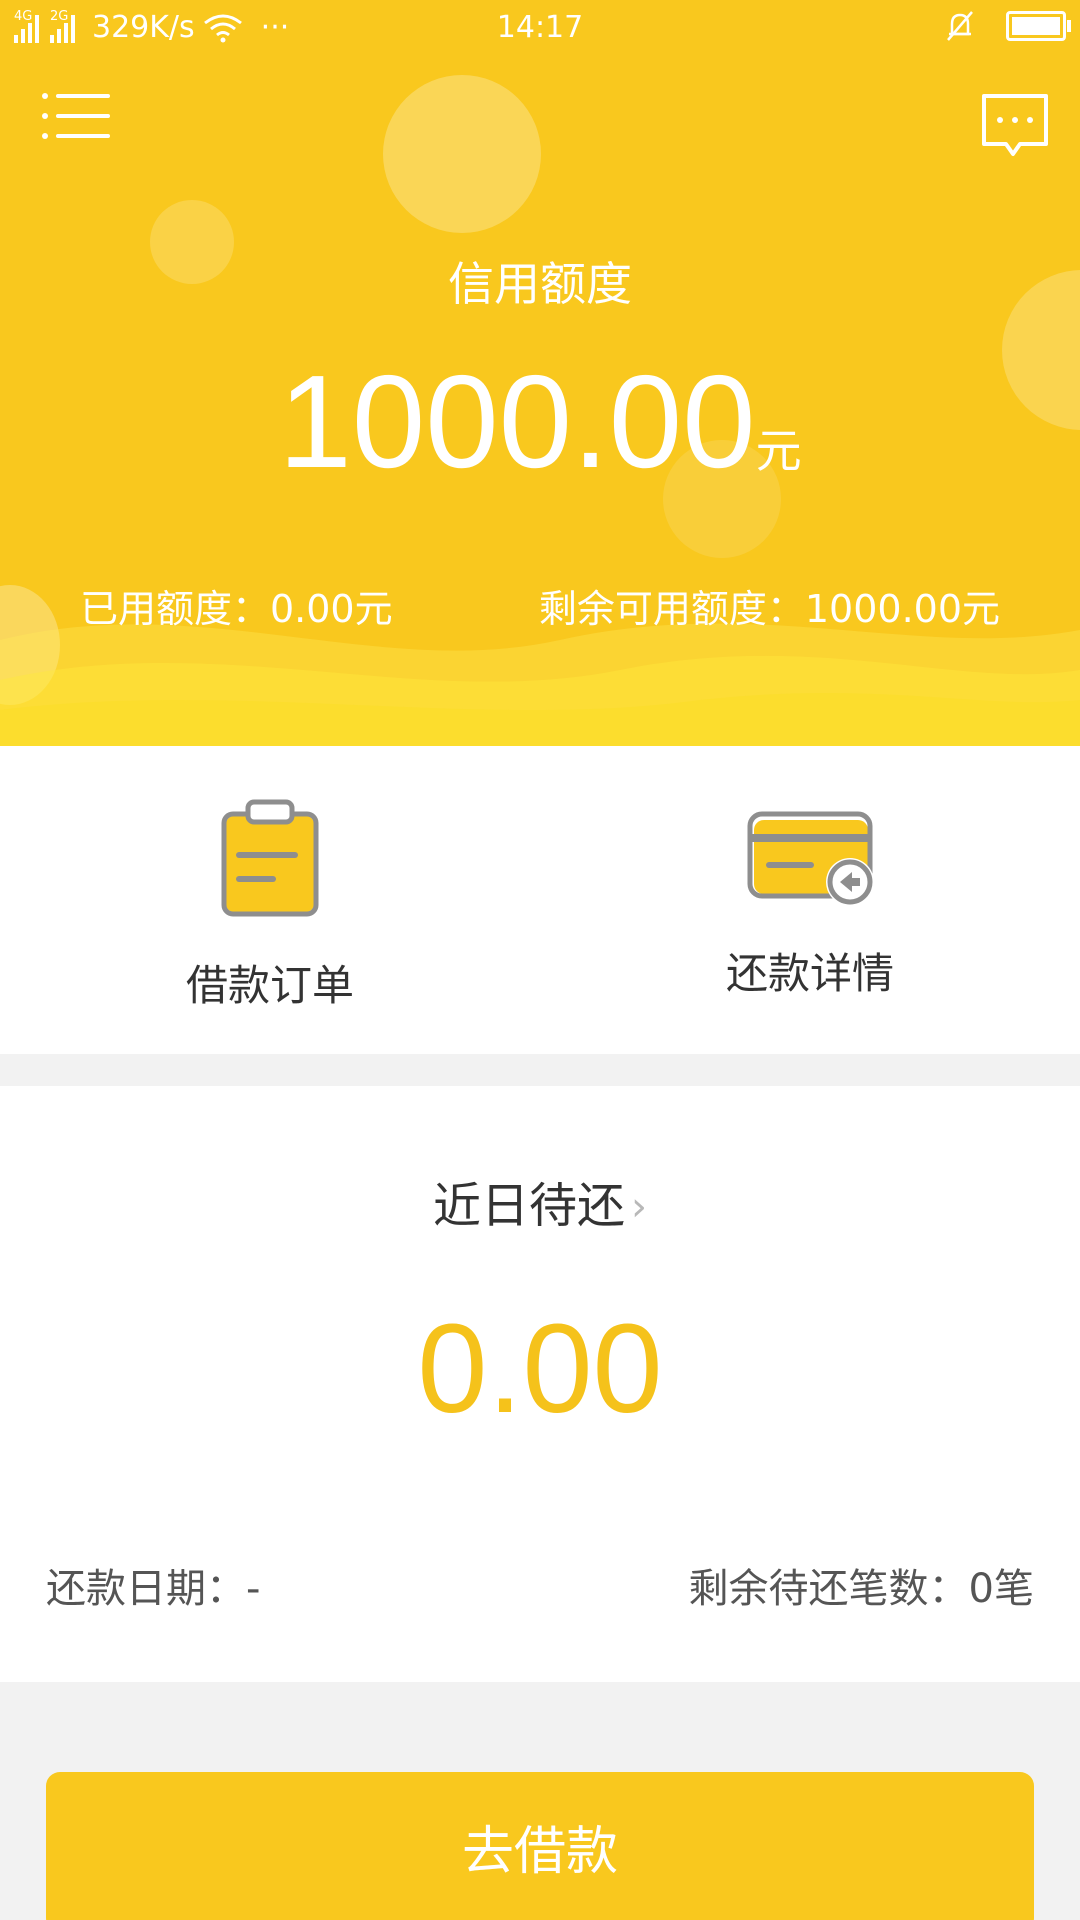 The height and width of the screenshot is (1920, 1080). I want to click on credit-amount-unit: 元, so click(778, 451).